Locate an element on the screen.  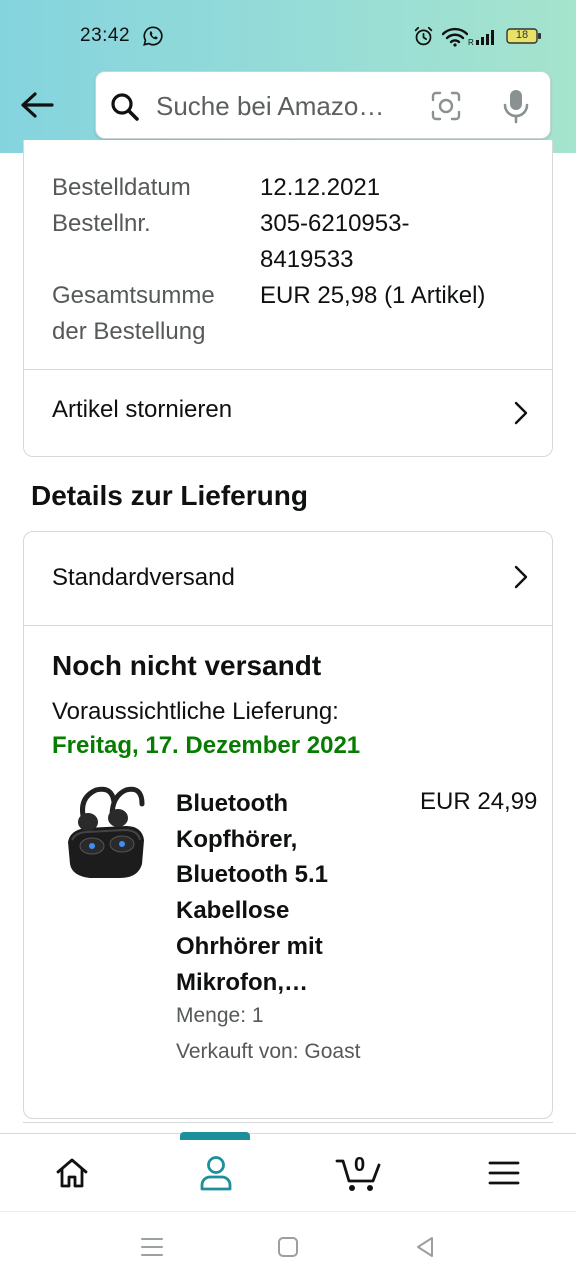
shipping-method-label: Standardversand is located at coordinates (143, 577).